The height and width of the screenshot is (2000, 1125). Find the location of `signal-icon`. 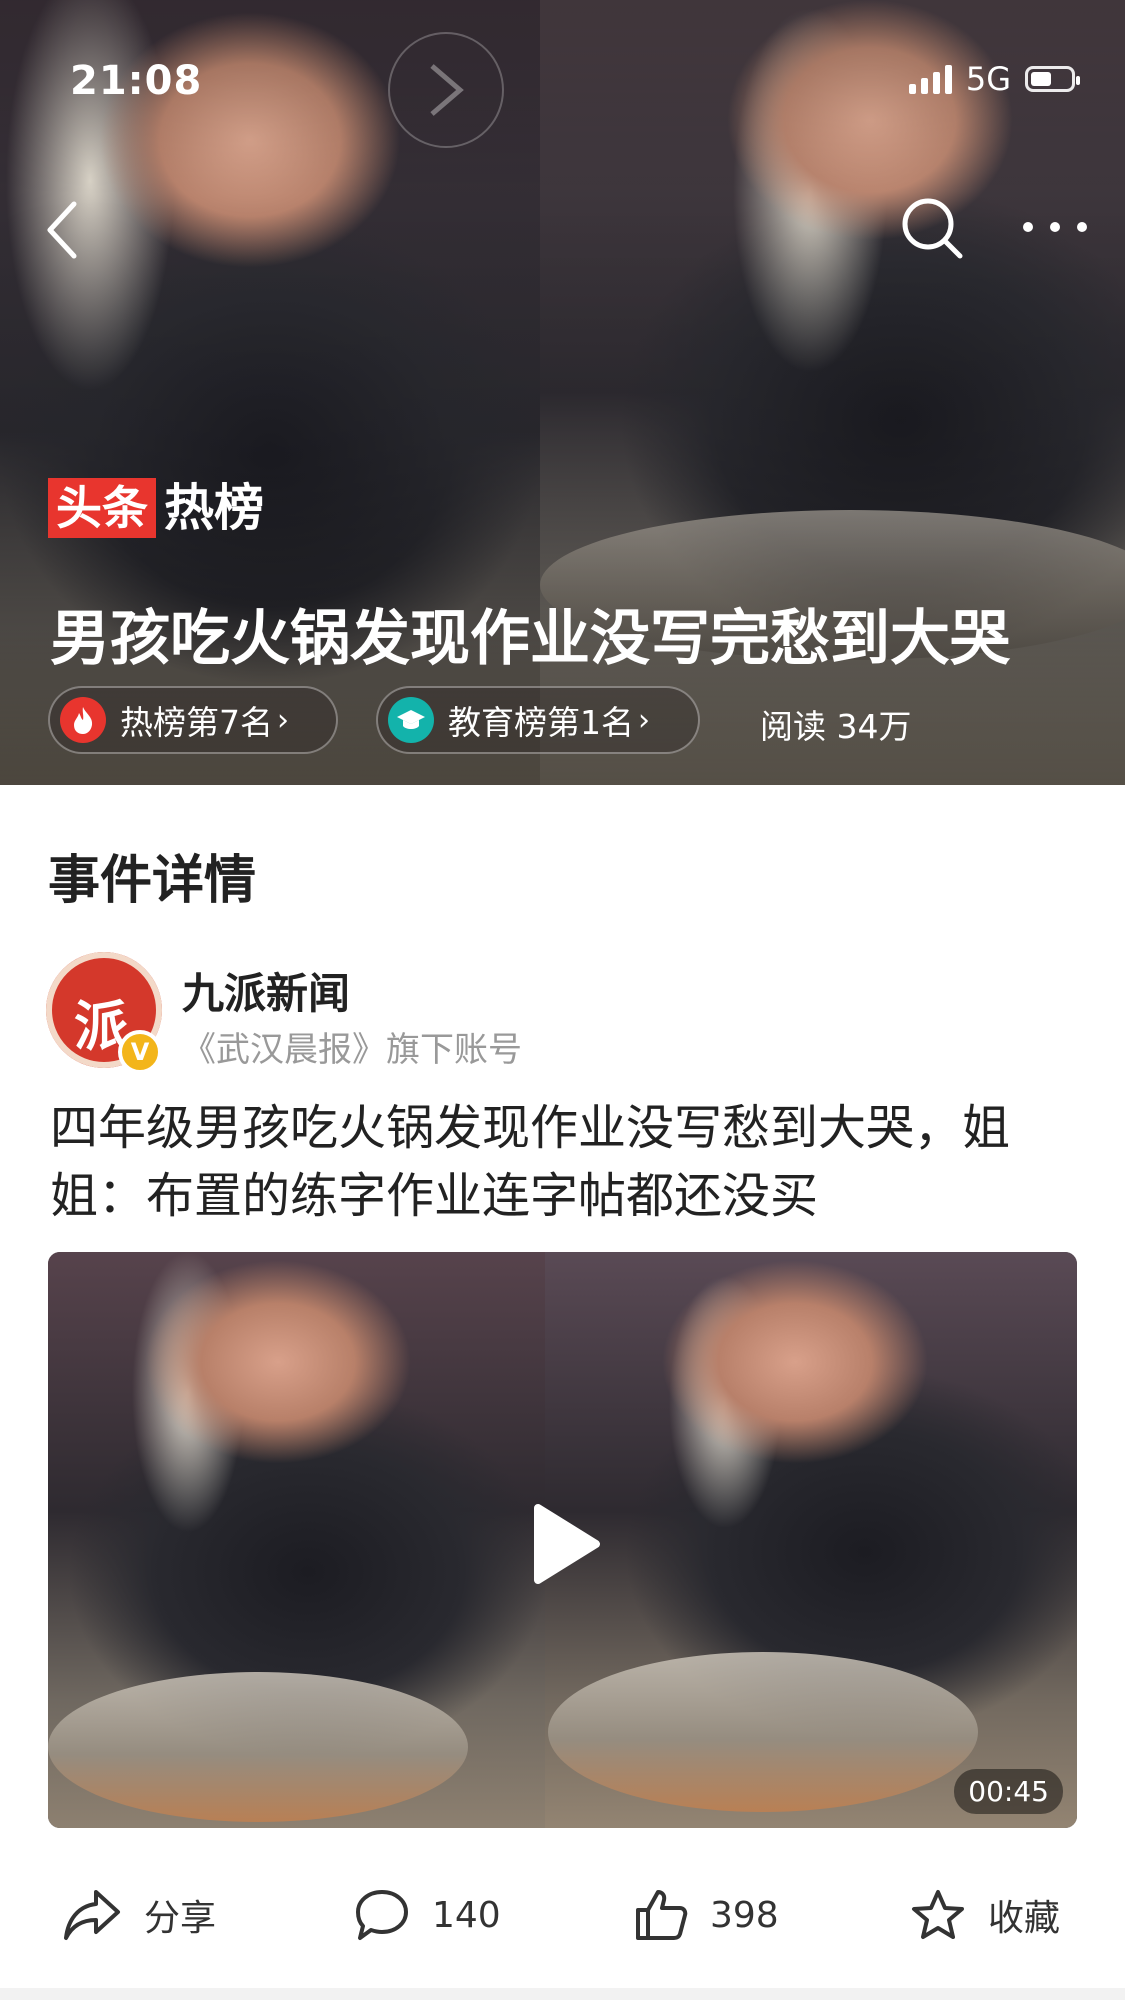

signal-icon is located at coordinates (930, 79).